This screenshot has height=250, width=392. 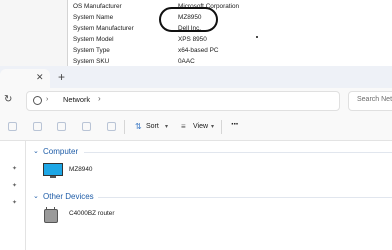 What do you see at coordinates (196, 77) in the screenshot?
I see `title-bar: ✕ +` at bounding box center [196, 77].